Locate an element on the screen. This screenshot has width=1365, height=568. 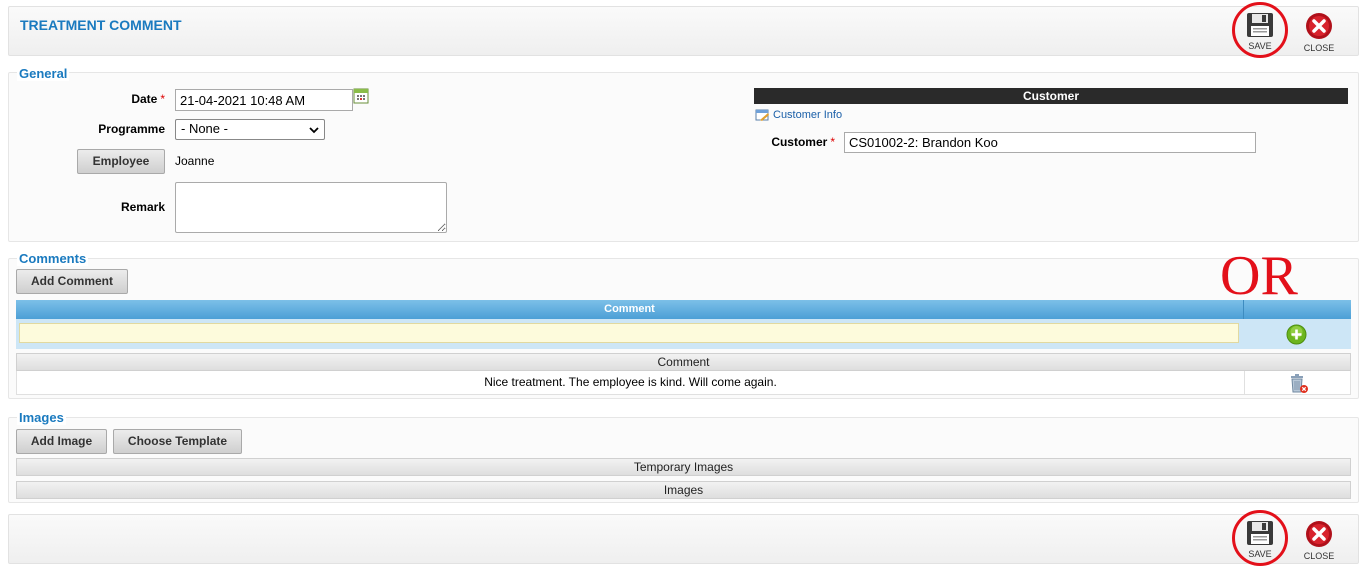
header-toolbar is located at coordinates (683, 31).